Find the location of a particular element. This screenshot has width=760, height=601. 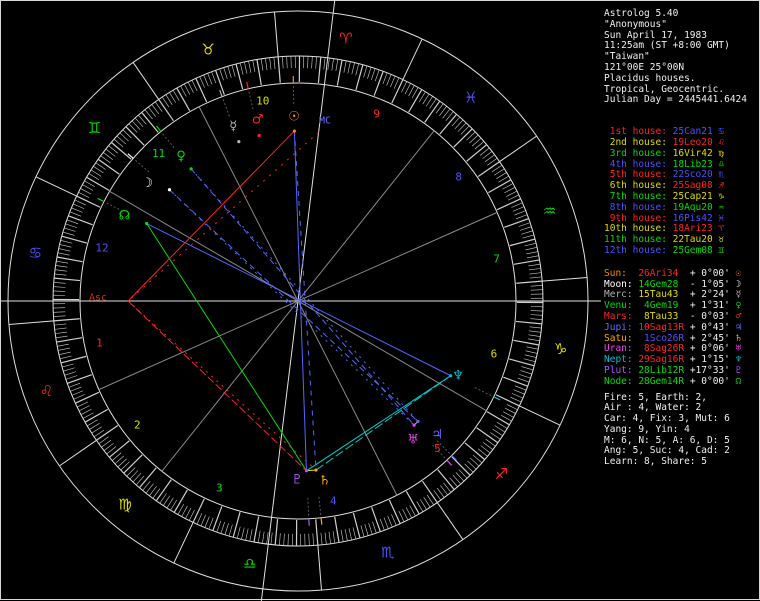

house-number: 12 is located at coordinates (101, 248).